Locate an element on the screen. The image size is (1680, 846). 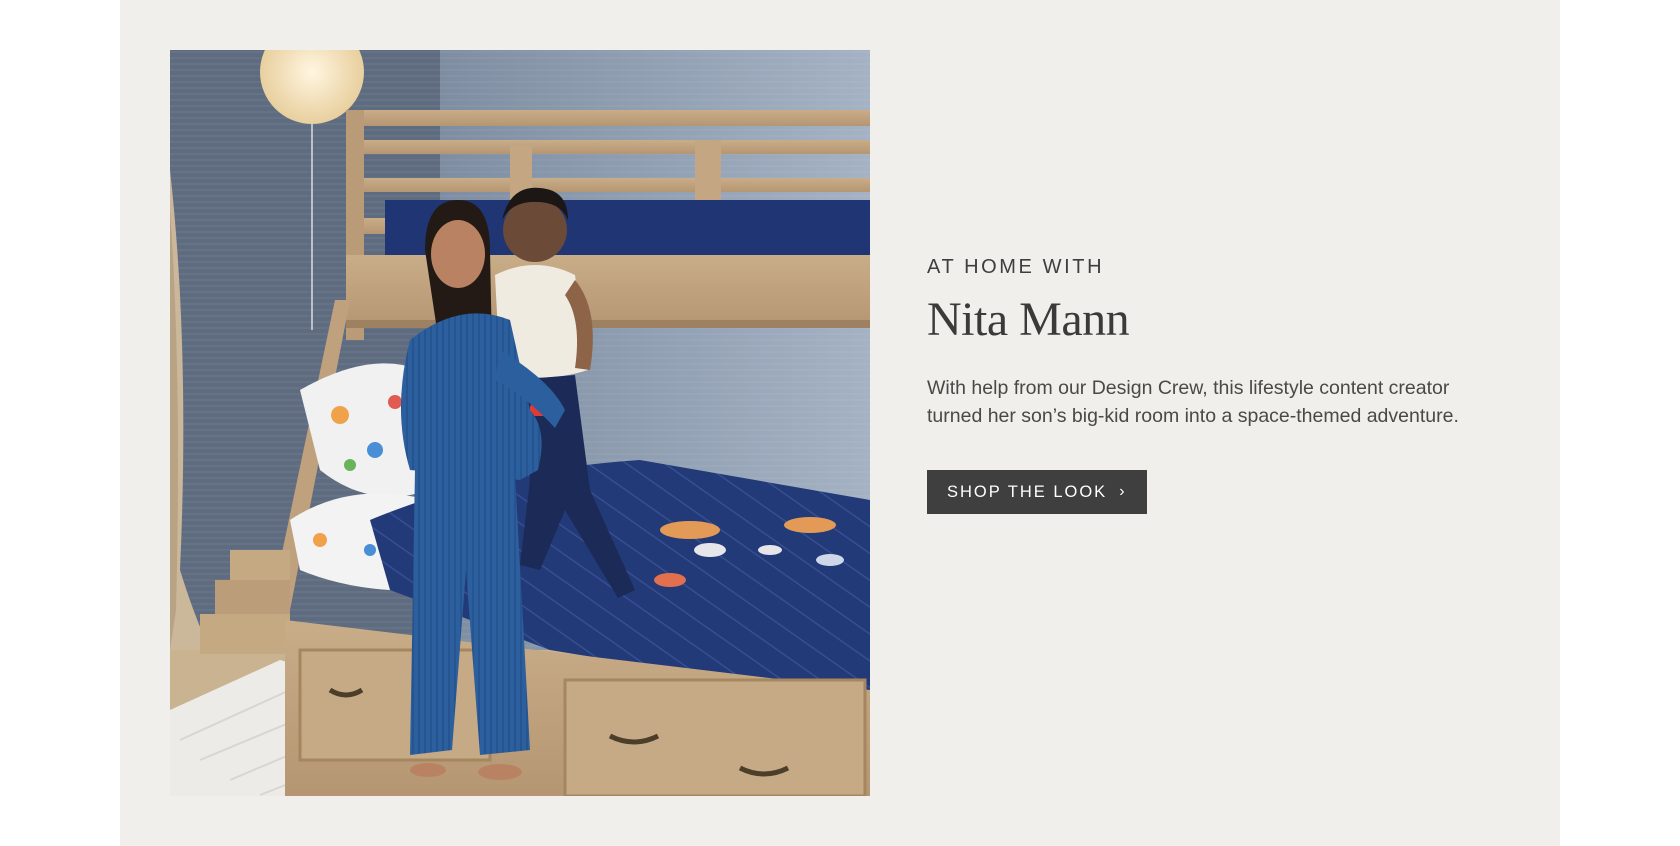
feature-eyebrow: AT HOME WITH is located at coordinates (1016, 267).